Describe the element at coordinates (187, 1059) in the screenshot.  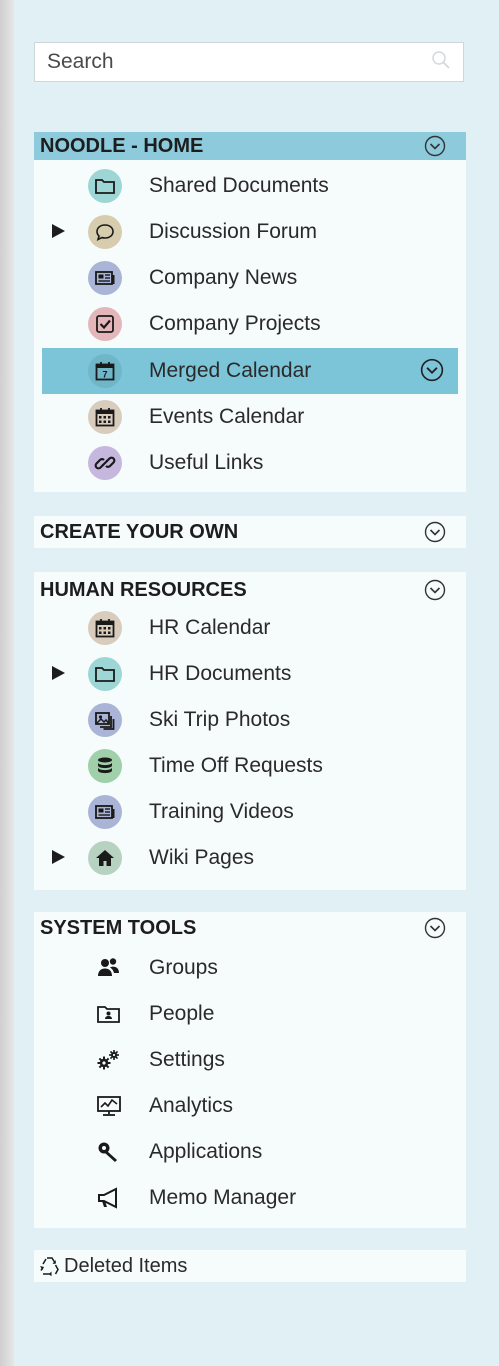
I see `tool-item-label: Settings` at that location.